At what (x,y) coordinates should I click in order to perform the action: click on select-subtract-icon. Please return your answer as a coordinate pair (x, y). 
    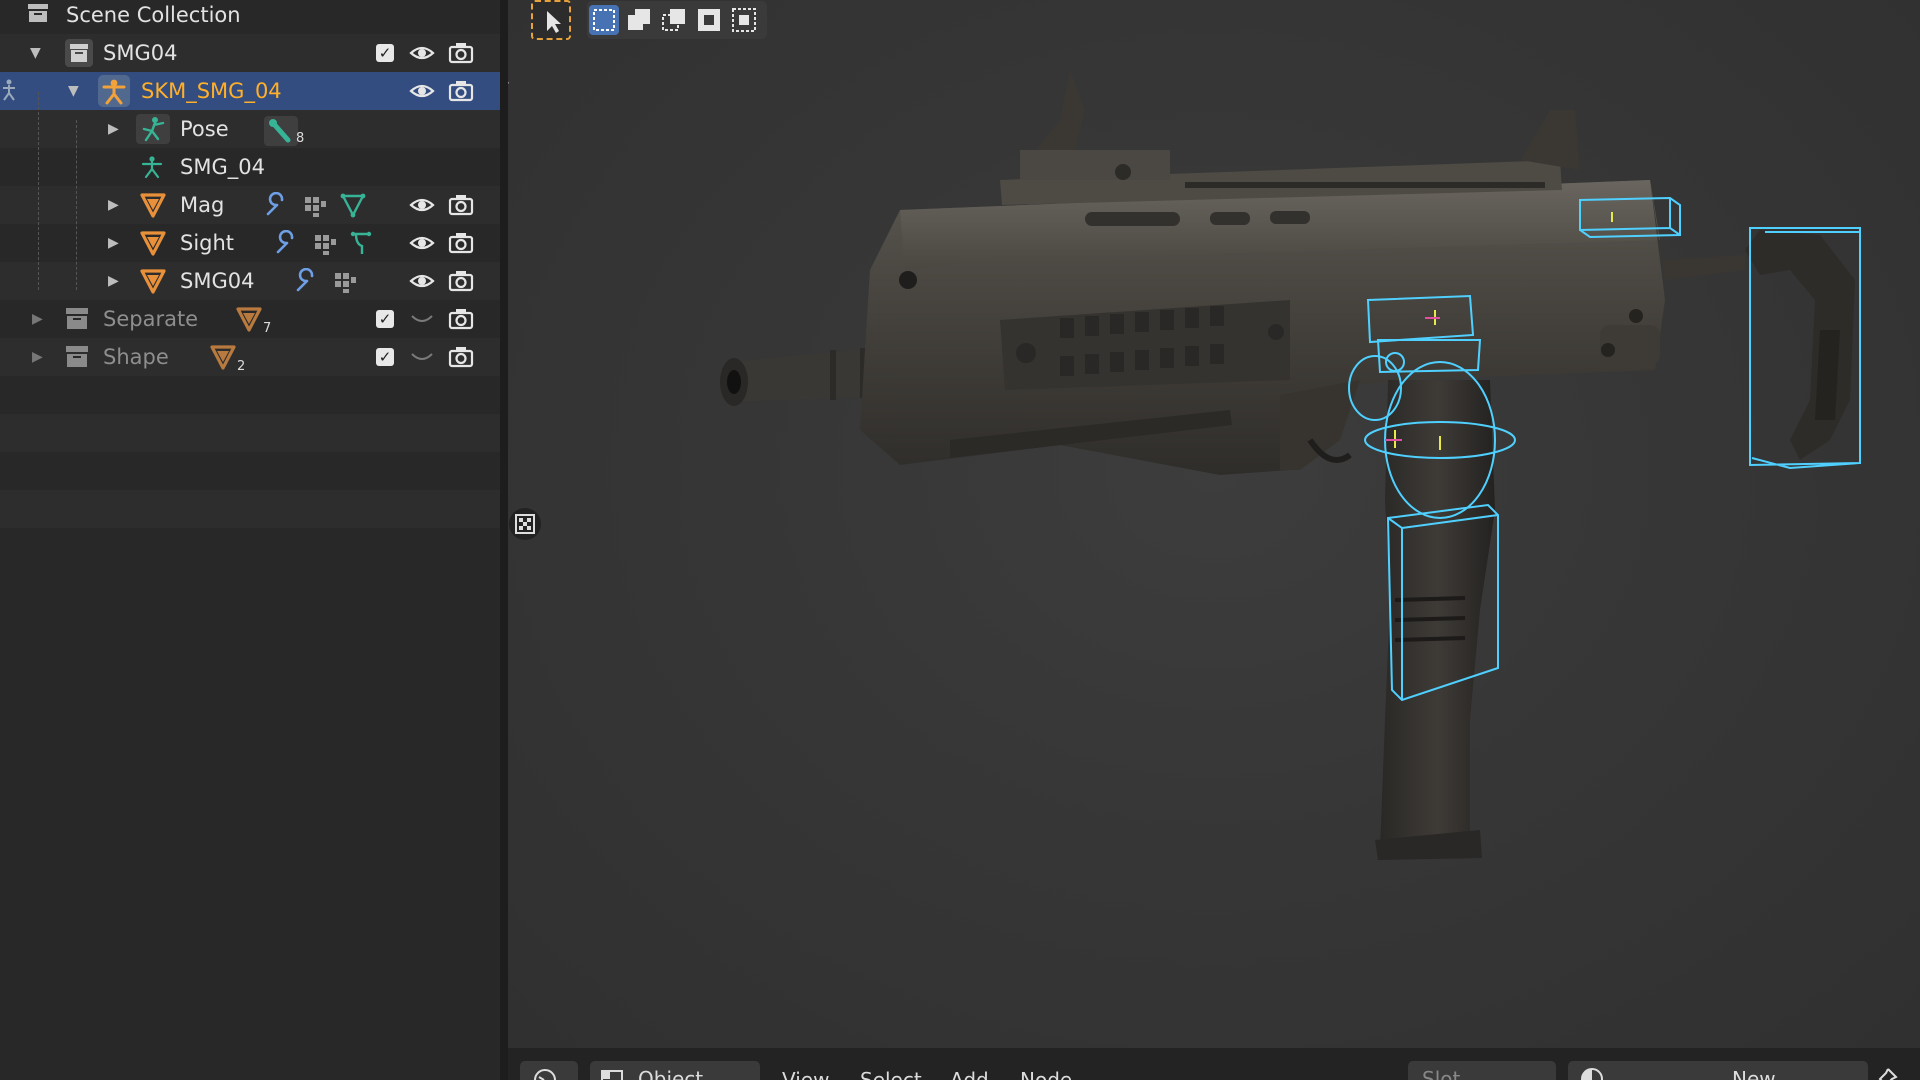
    Looking at the image, I should click on (673, 20).